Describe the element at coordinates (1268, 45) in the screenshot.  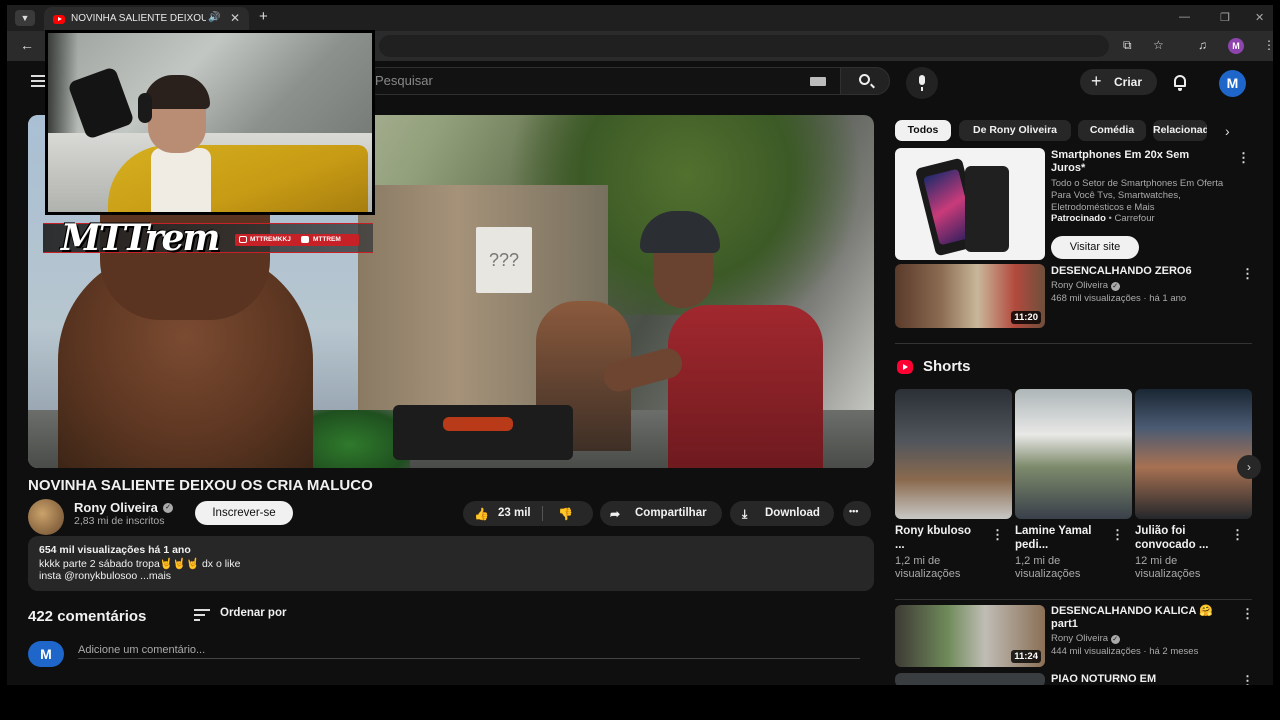
I see `browser-menu-icon: ⋮` at that location.